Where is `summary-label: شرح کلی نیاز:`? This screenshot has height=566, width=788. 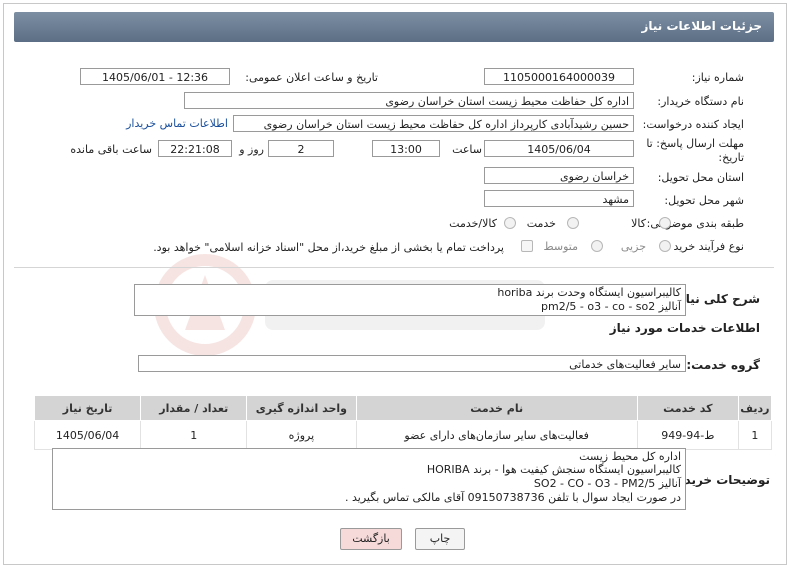 summary-label: شرح کلی نیاز: is located at coordinates (717, 299).